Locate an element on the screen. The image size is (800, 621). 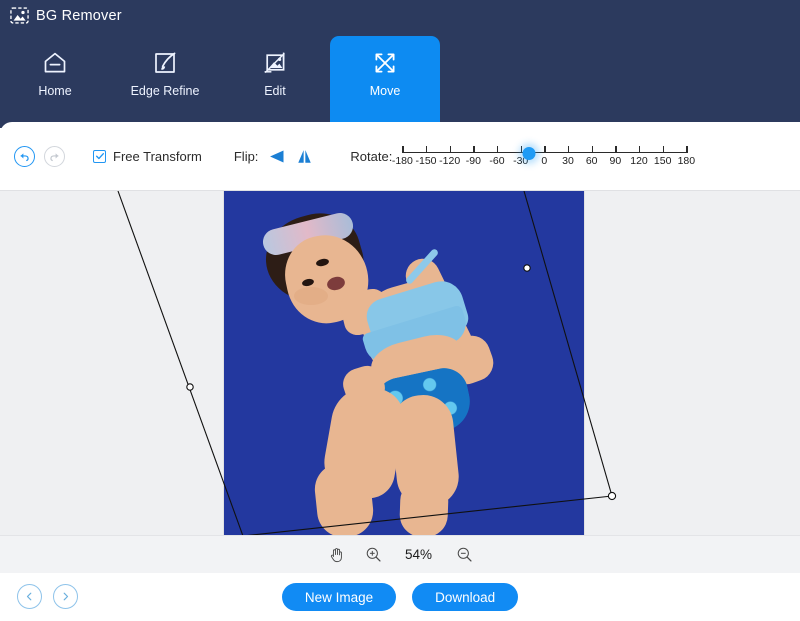
flip-label: Flip: is located at coordinates (246, 156).